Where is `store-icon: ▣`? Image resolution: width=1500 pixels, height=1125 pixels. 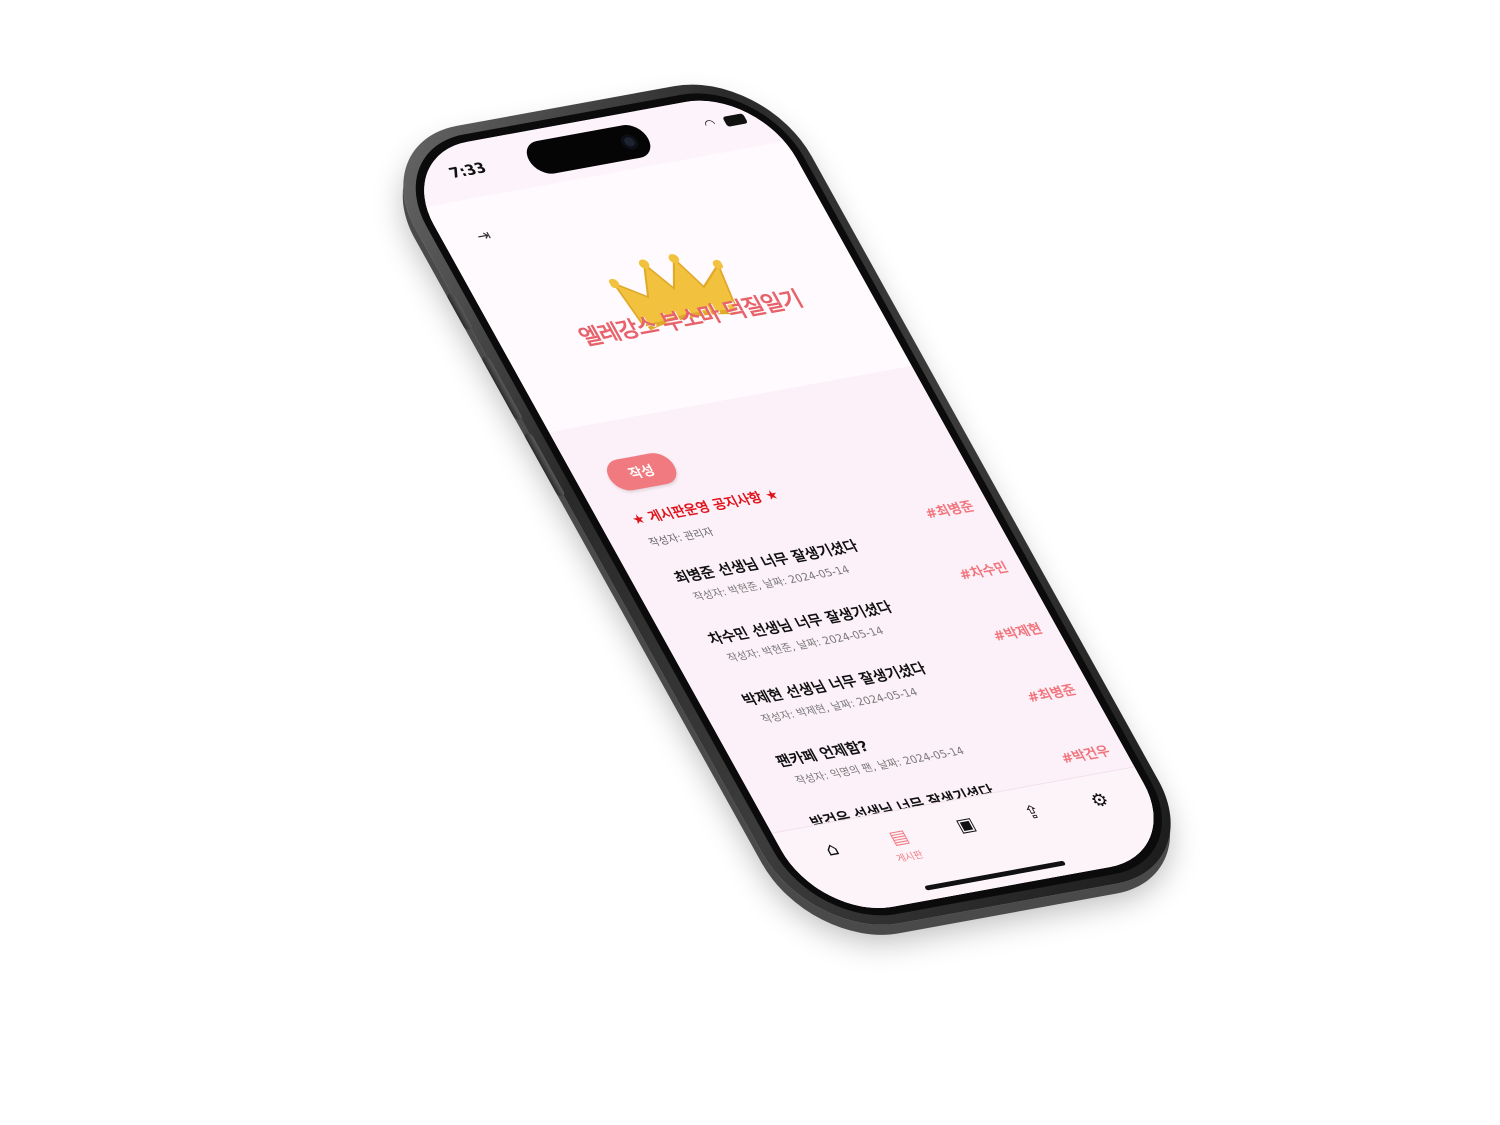
store-icon: ▣ is located at coordinates (966, 825).